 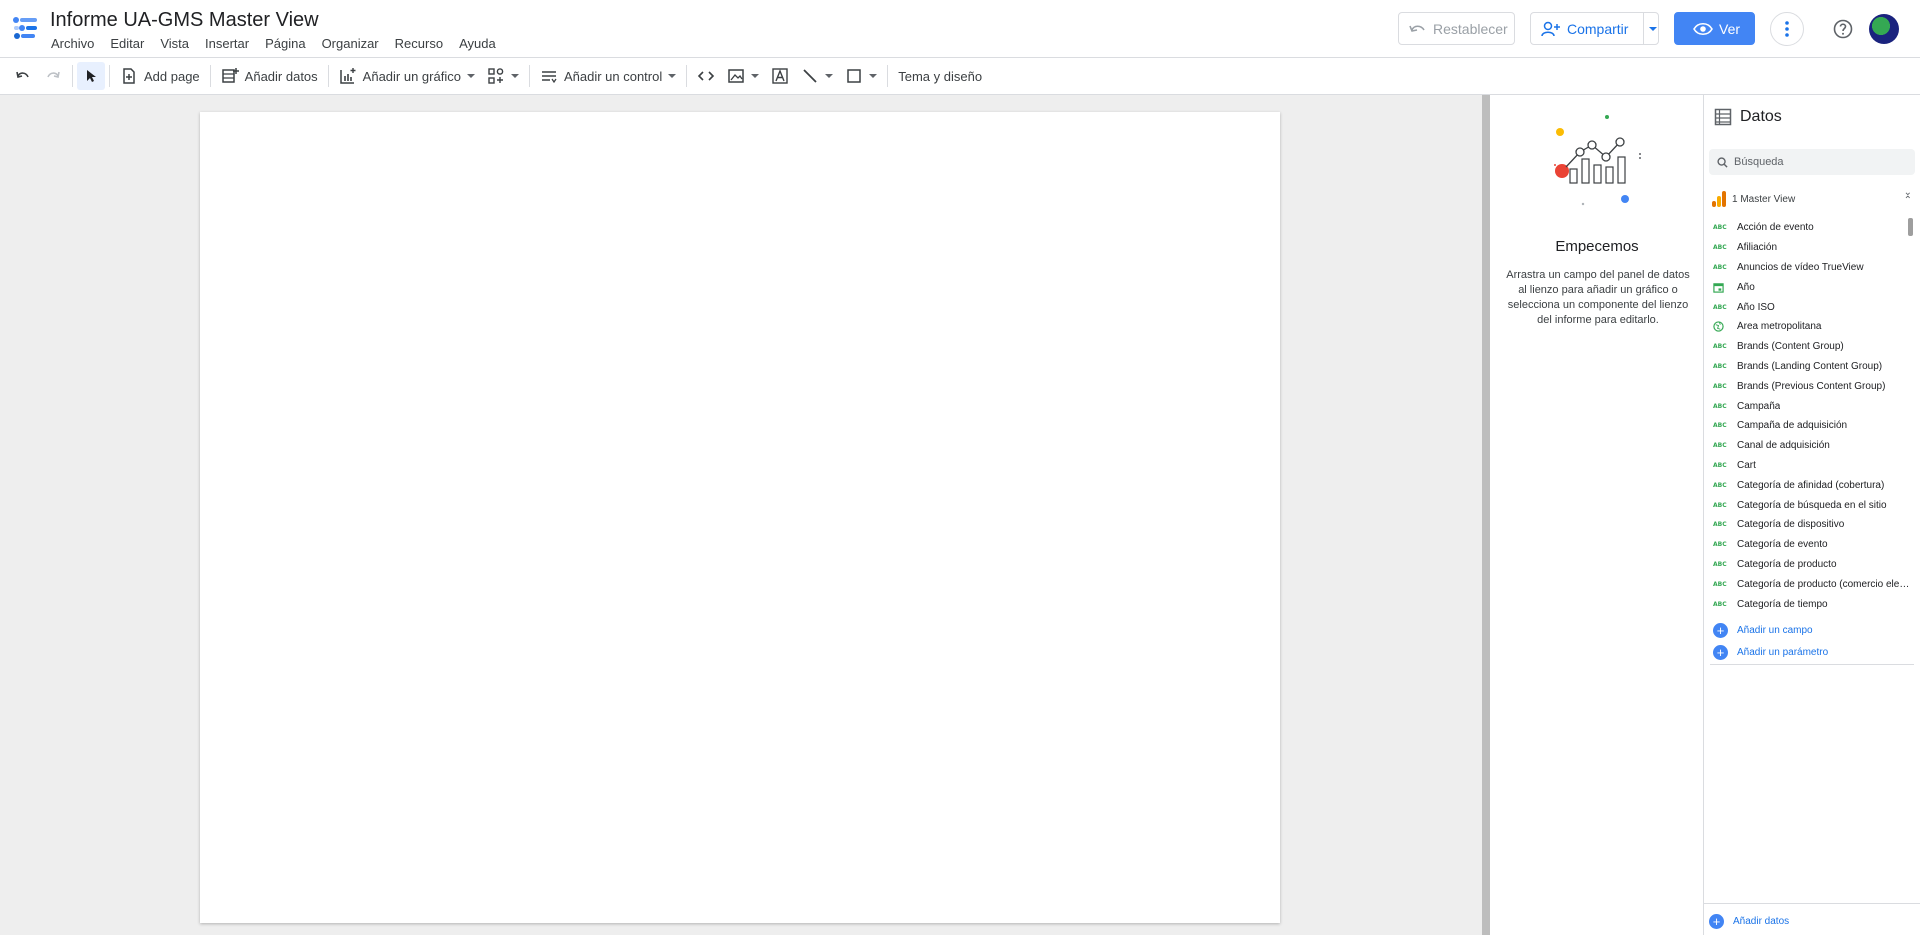 I want to click on field-name: Campaña, so click(x=1759, y=406).